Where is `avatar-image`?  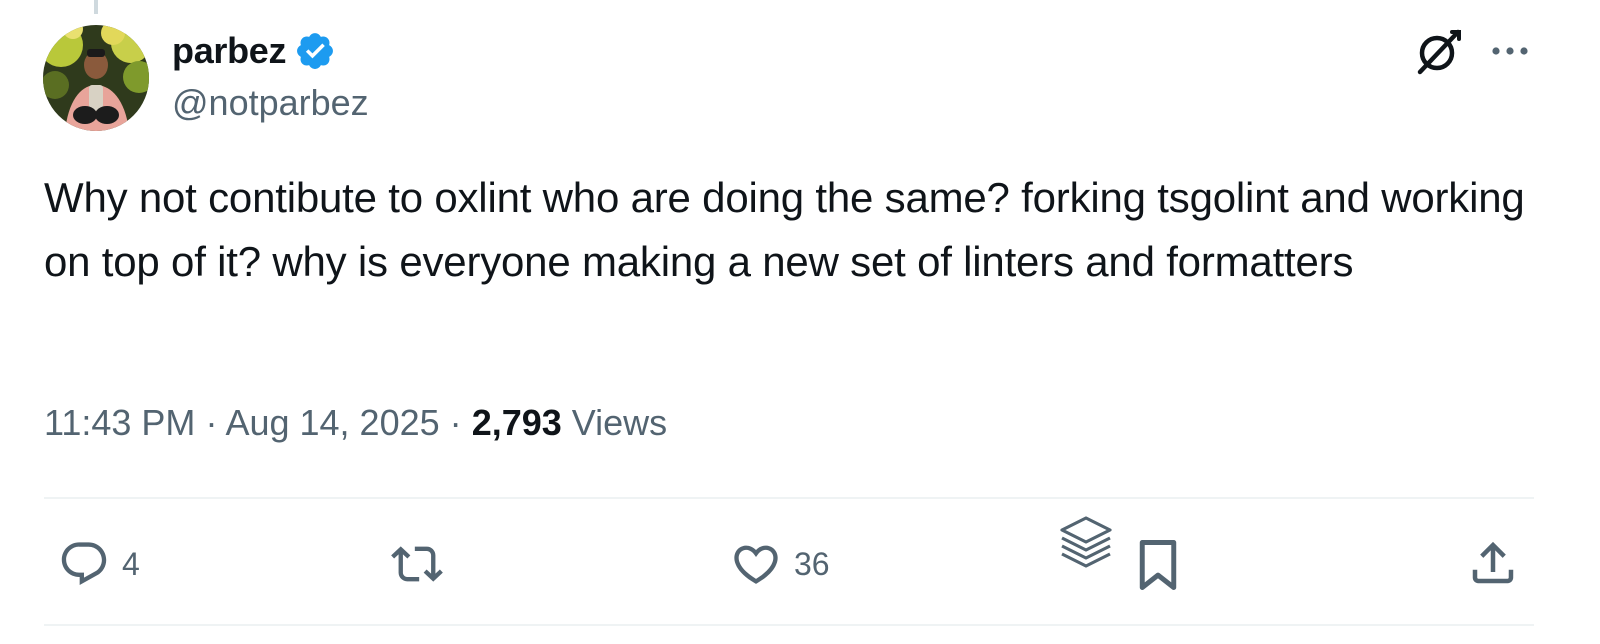 avatar-image is located at coordinates (96, 78).